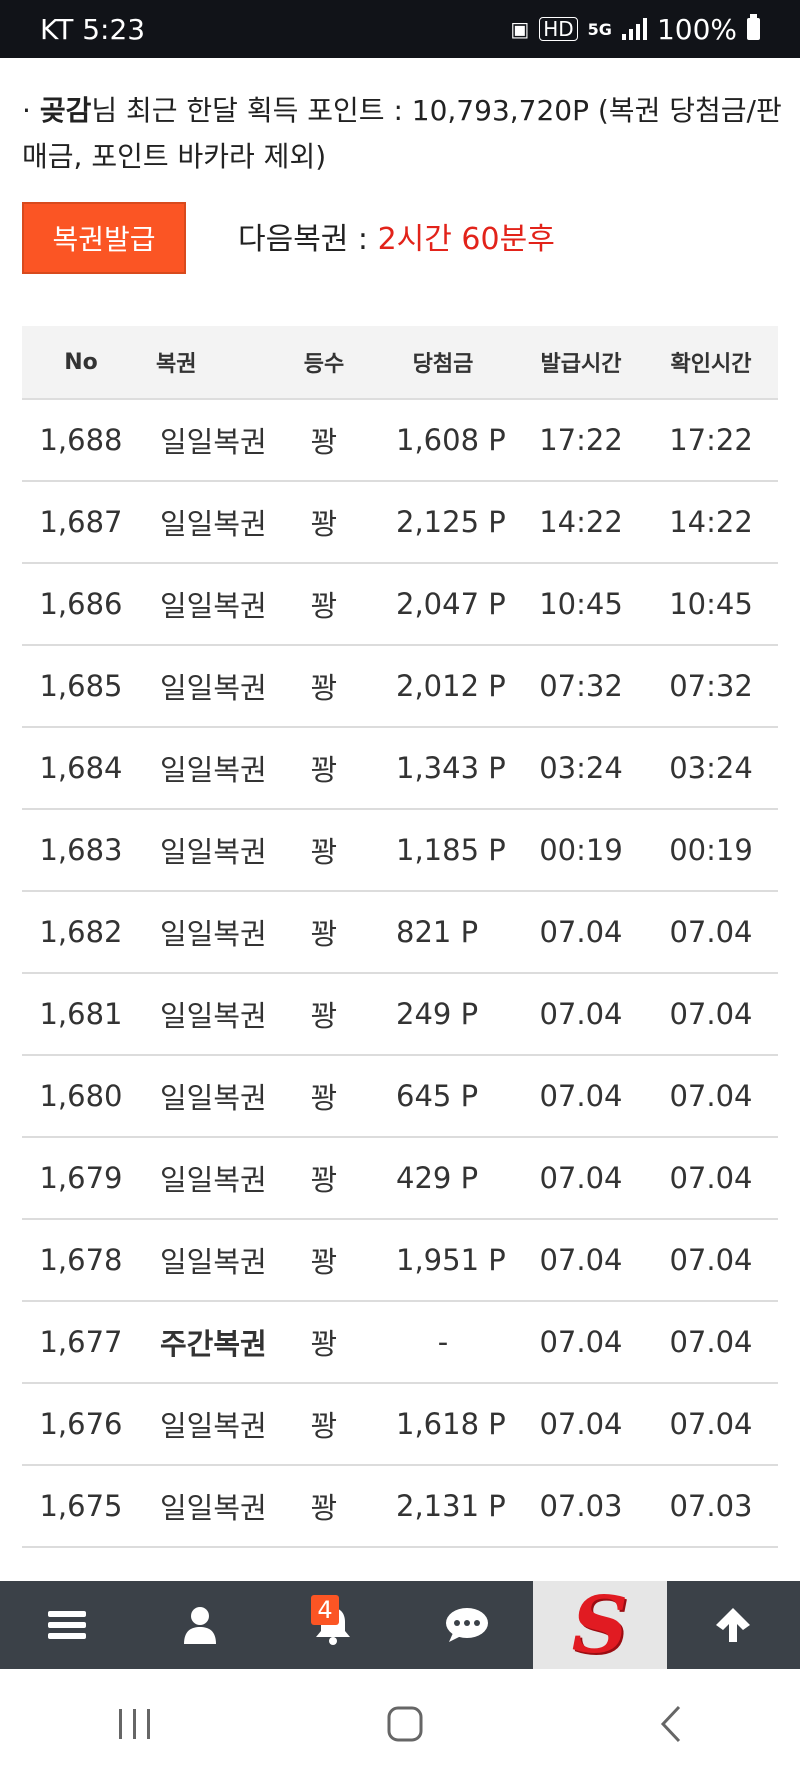  Describe the element at coordinates (81, 604) in the screenshot. I see `cell-no: 1,686` at that location.